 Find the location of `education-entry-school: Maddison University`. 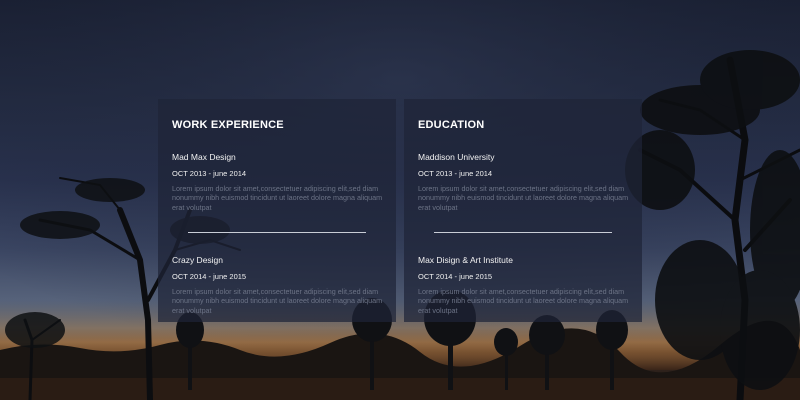

education-entry-school: Maddison University is located at coordinates (456, 157).